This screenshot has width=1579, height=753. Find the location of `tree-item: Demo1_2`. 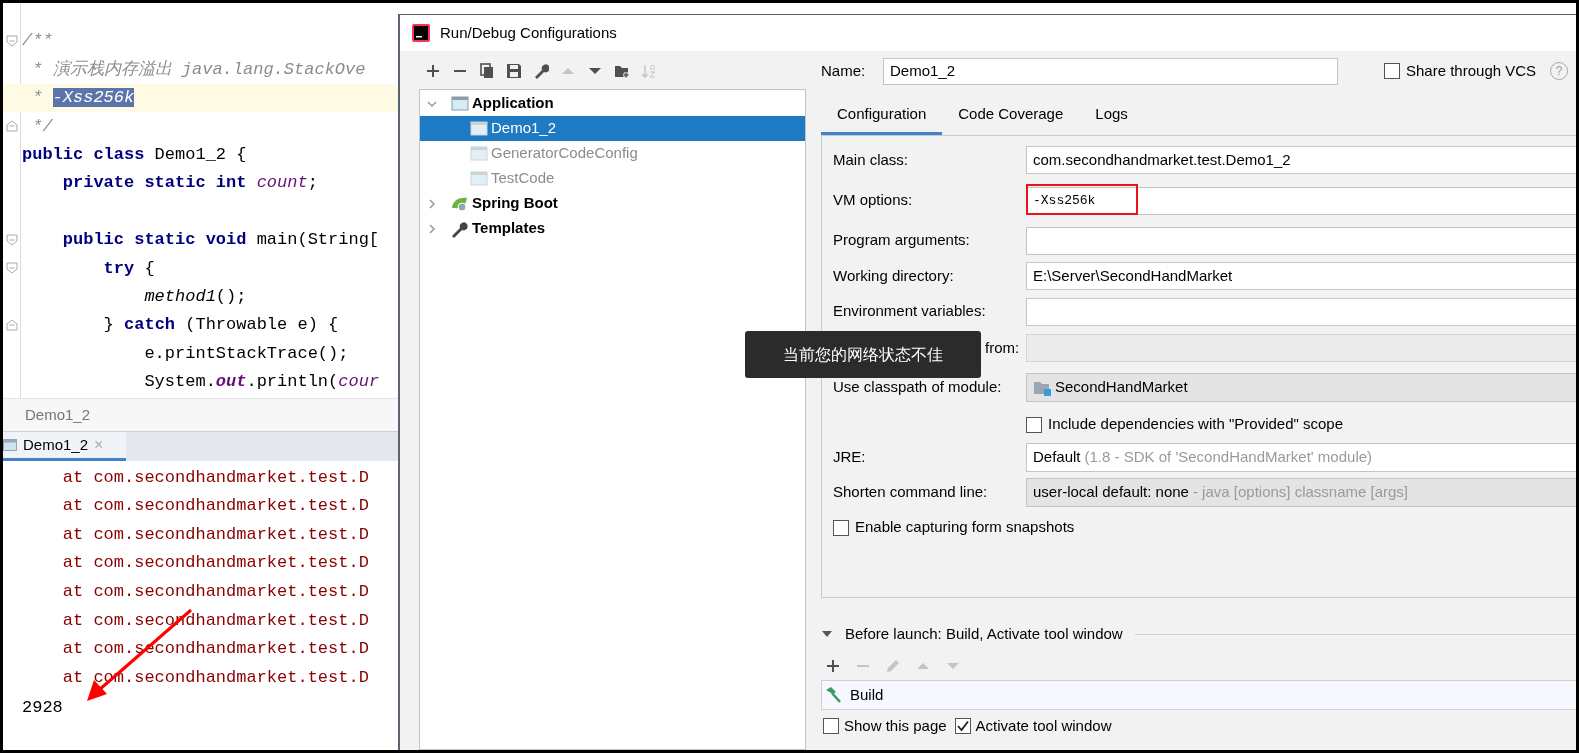

tree-item: Demo1_2 is located at coordinates (612, 128).